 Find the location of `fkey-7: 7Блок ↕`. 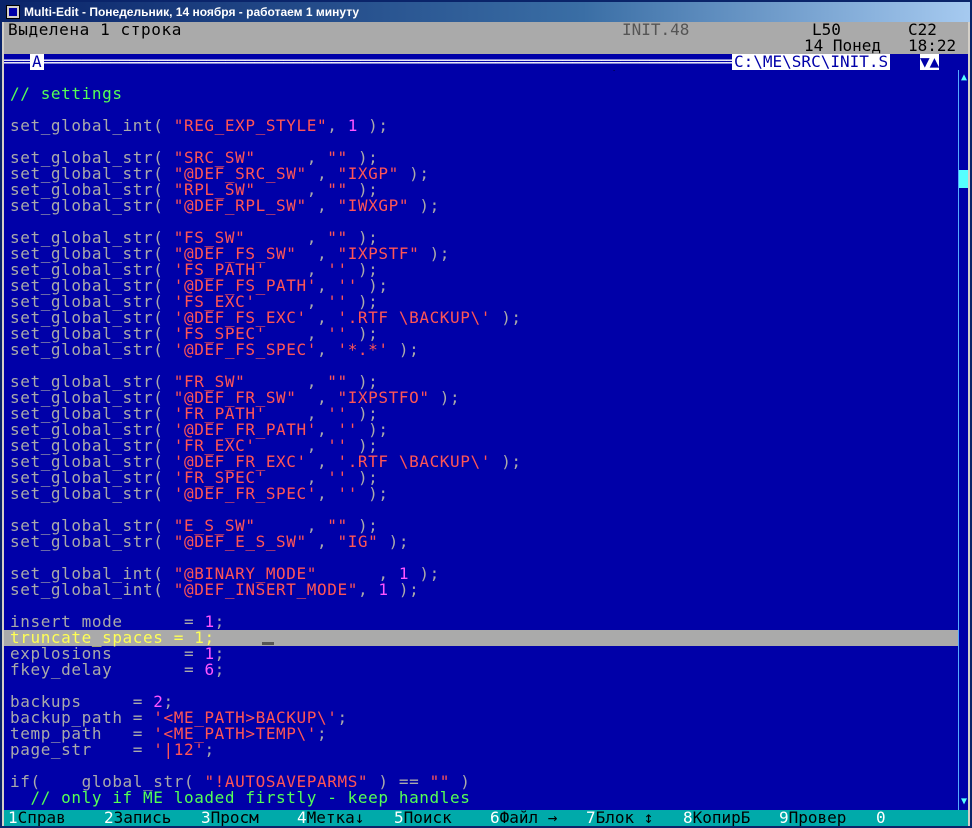

fkey-7: 7Блок ↕ is located at coordinates (620, 818).